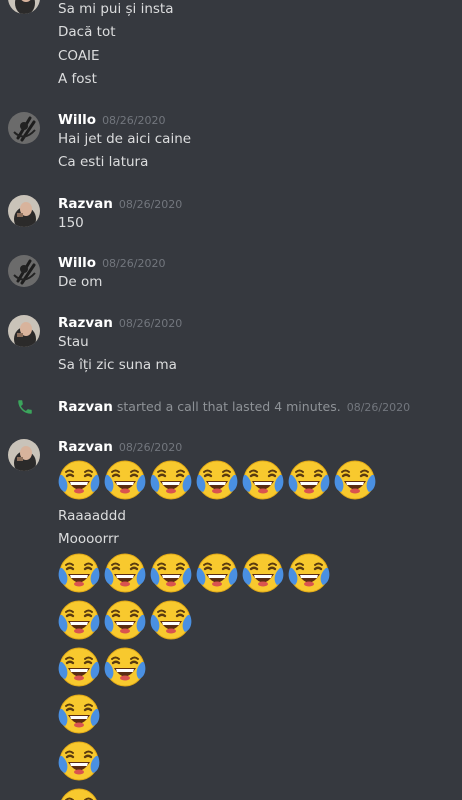 This screenshot has width=462, height=800. I want to click on message-text: De om, so click(80, 282).